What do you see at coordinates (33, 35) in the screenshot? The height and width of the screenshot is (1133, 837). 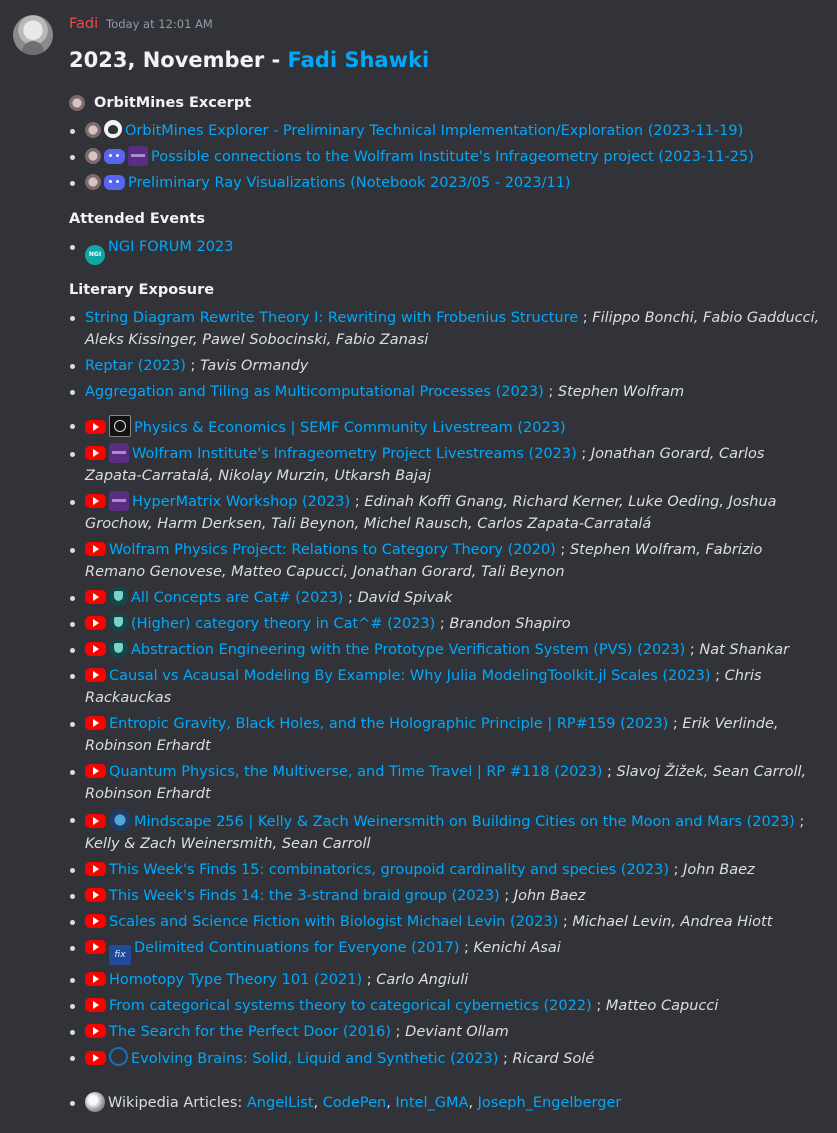 I see `avatar` at bounding box center [33, 35].